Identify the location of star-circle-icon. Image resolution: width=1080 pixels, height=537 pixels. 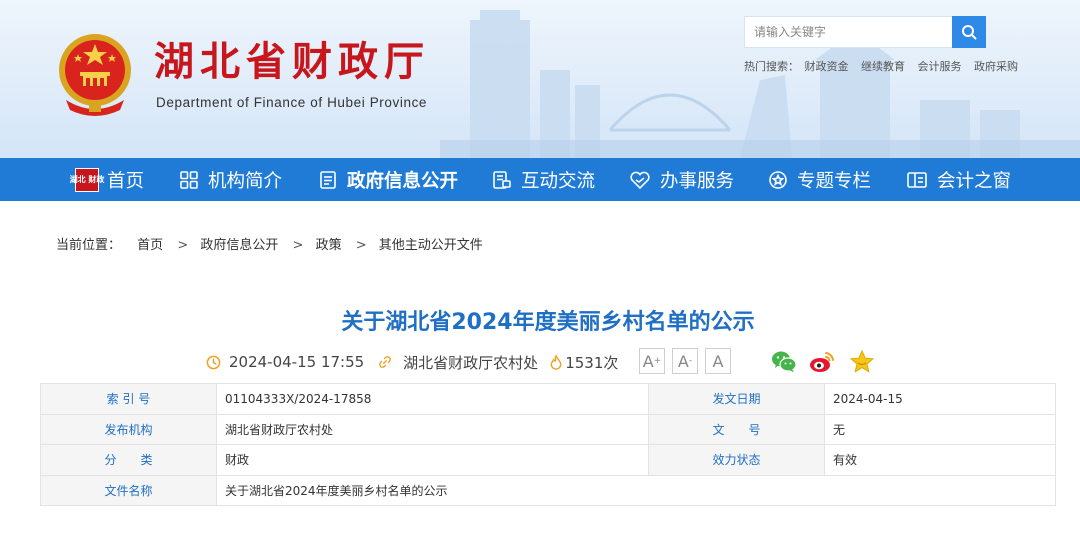
(778, 179).